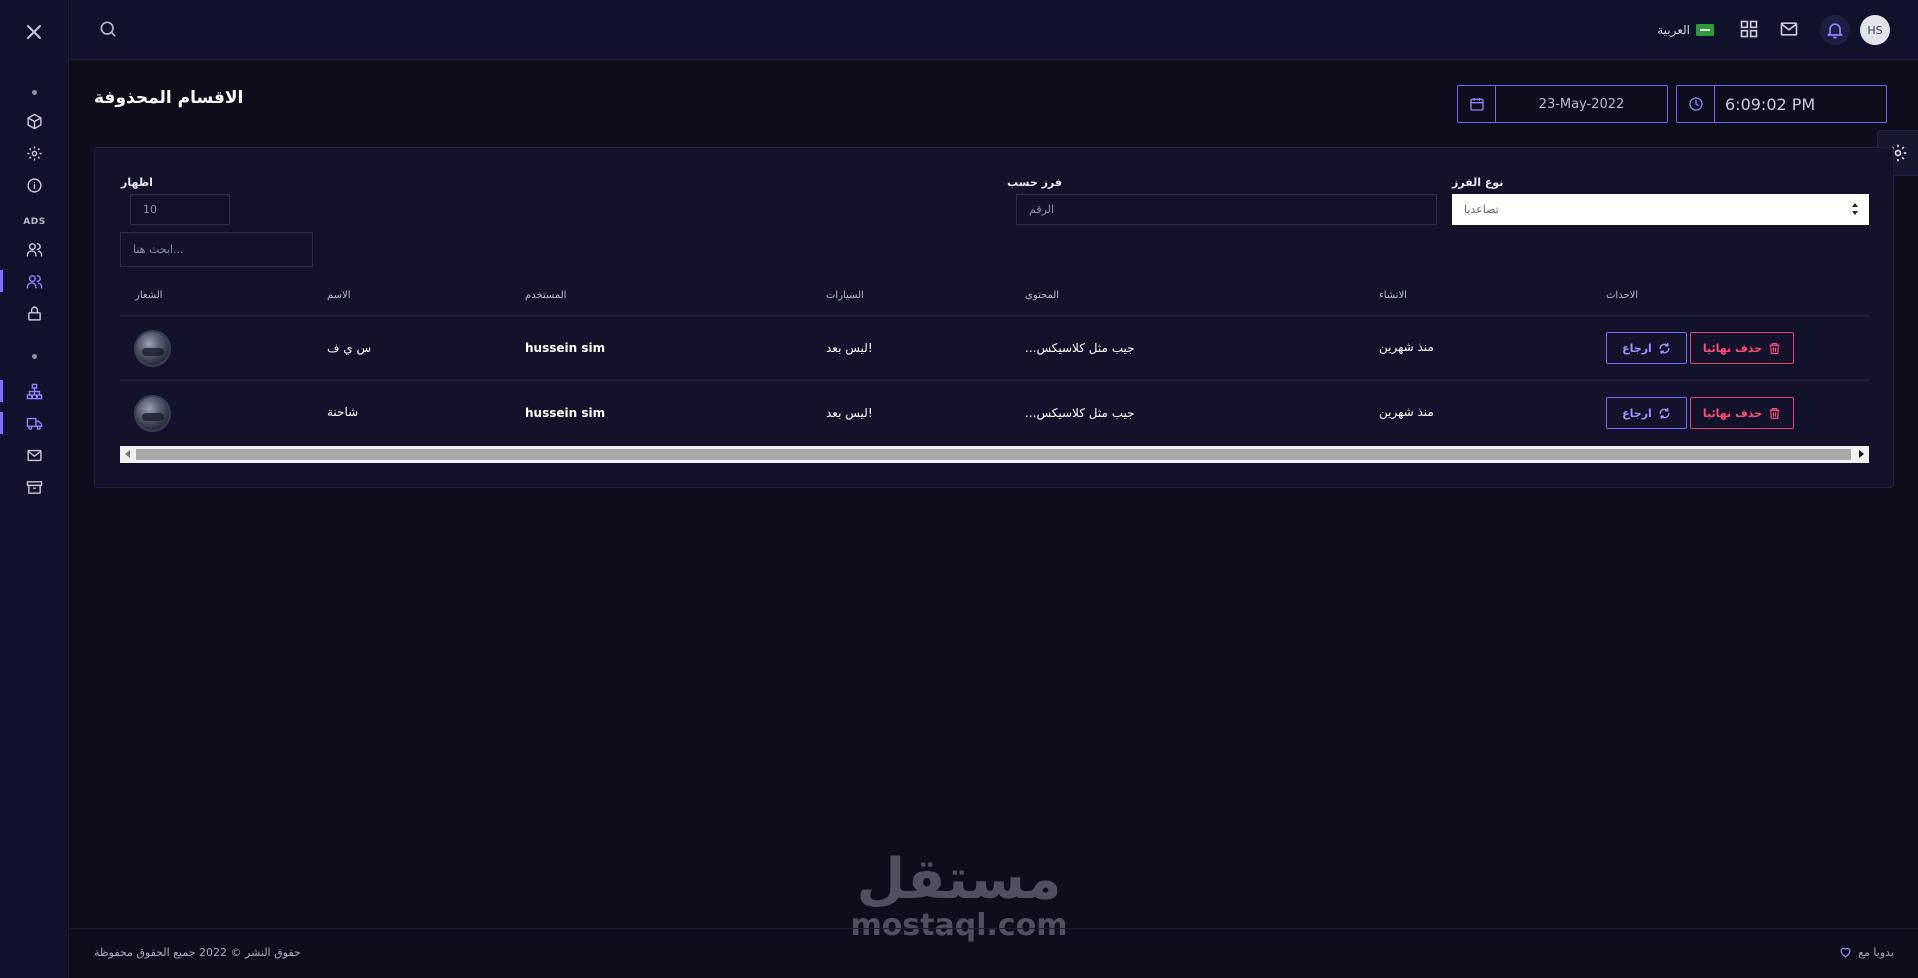 This screenshot has height=978, width=1918. Describe the element at coordinates (1581, 104) in the screenshot. I see `date-value: 23-May-2022` at that location.